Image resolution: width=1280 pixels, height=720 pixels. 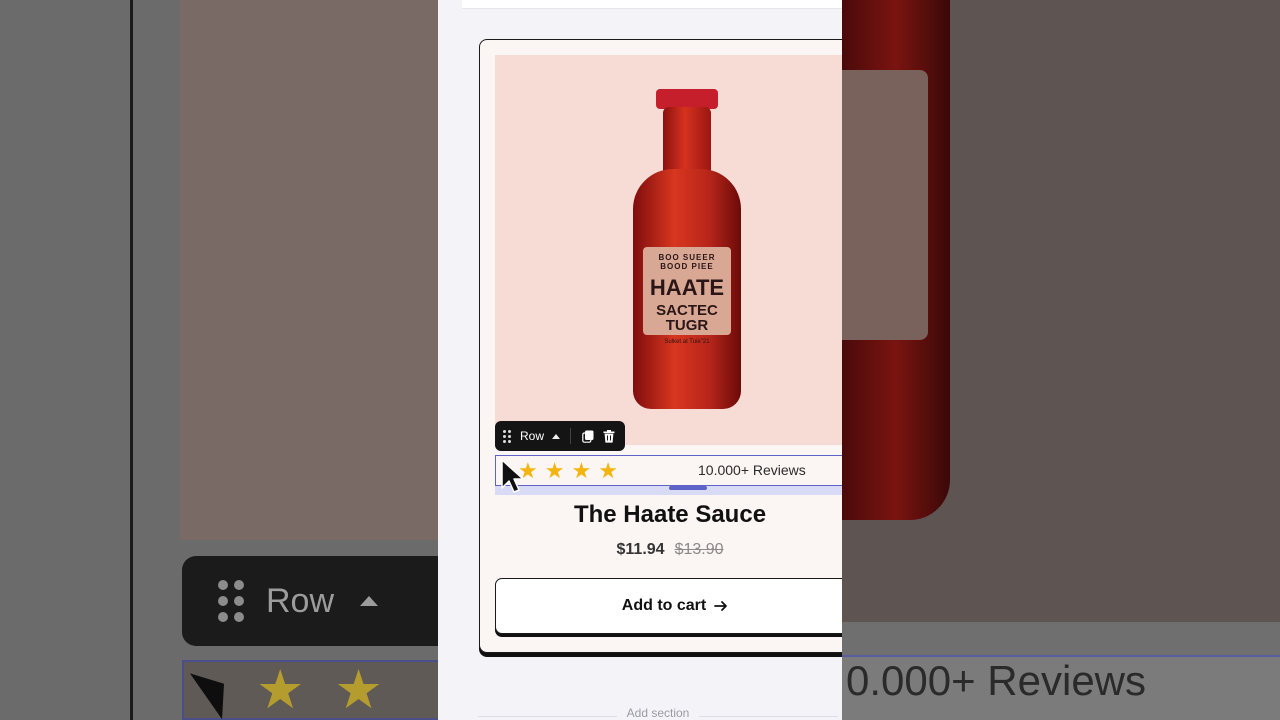 What do you see at coordinates (687, 287) in the screenshot?
I see `bottle-label-line2: HAATE` at bounding box center [687, 287].